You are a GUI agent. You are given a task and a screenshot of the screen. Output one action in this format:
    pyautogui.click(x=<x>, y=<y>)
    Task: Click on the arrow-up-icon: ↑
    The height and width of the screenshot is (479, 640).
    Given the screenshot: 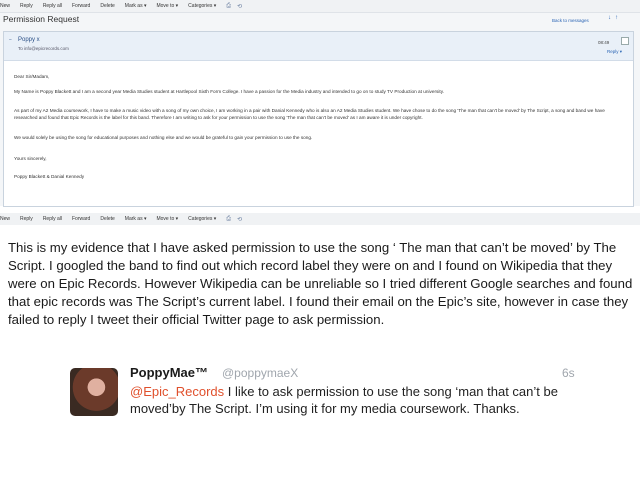 What is the action you would take?
    pyautogui.click(x=618, y=18)
    